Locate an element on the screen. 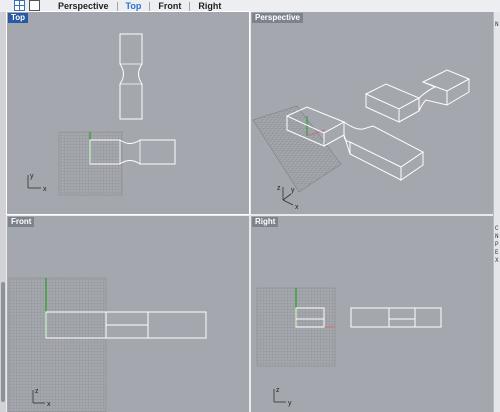  viewport-tabs: Perspective Top Front Right is located at coordinates (139, 6).